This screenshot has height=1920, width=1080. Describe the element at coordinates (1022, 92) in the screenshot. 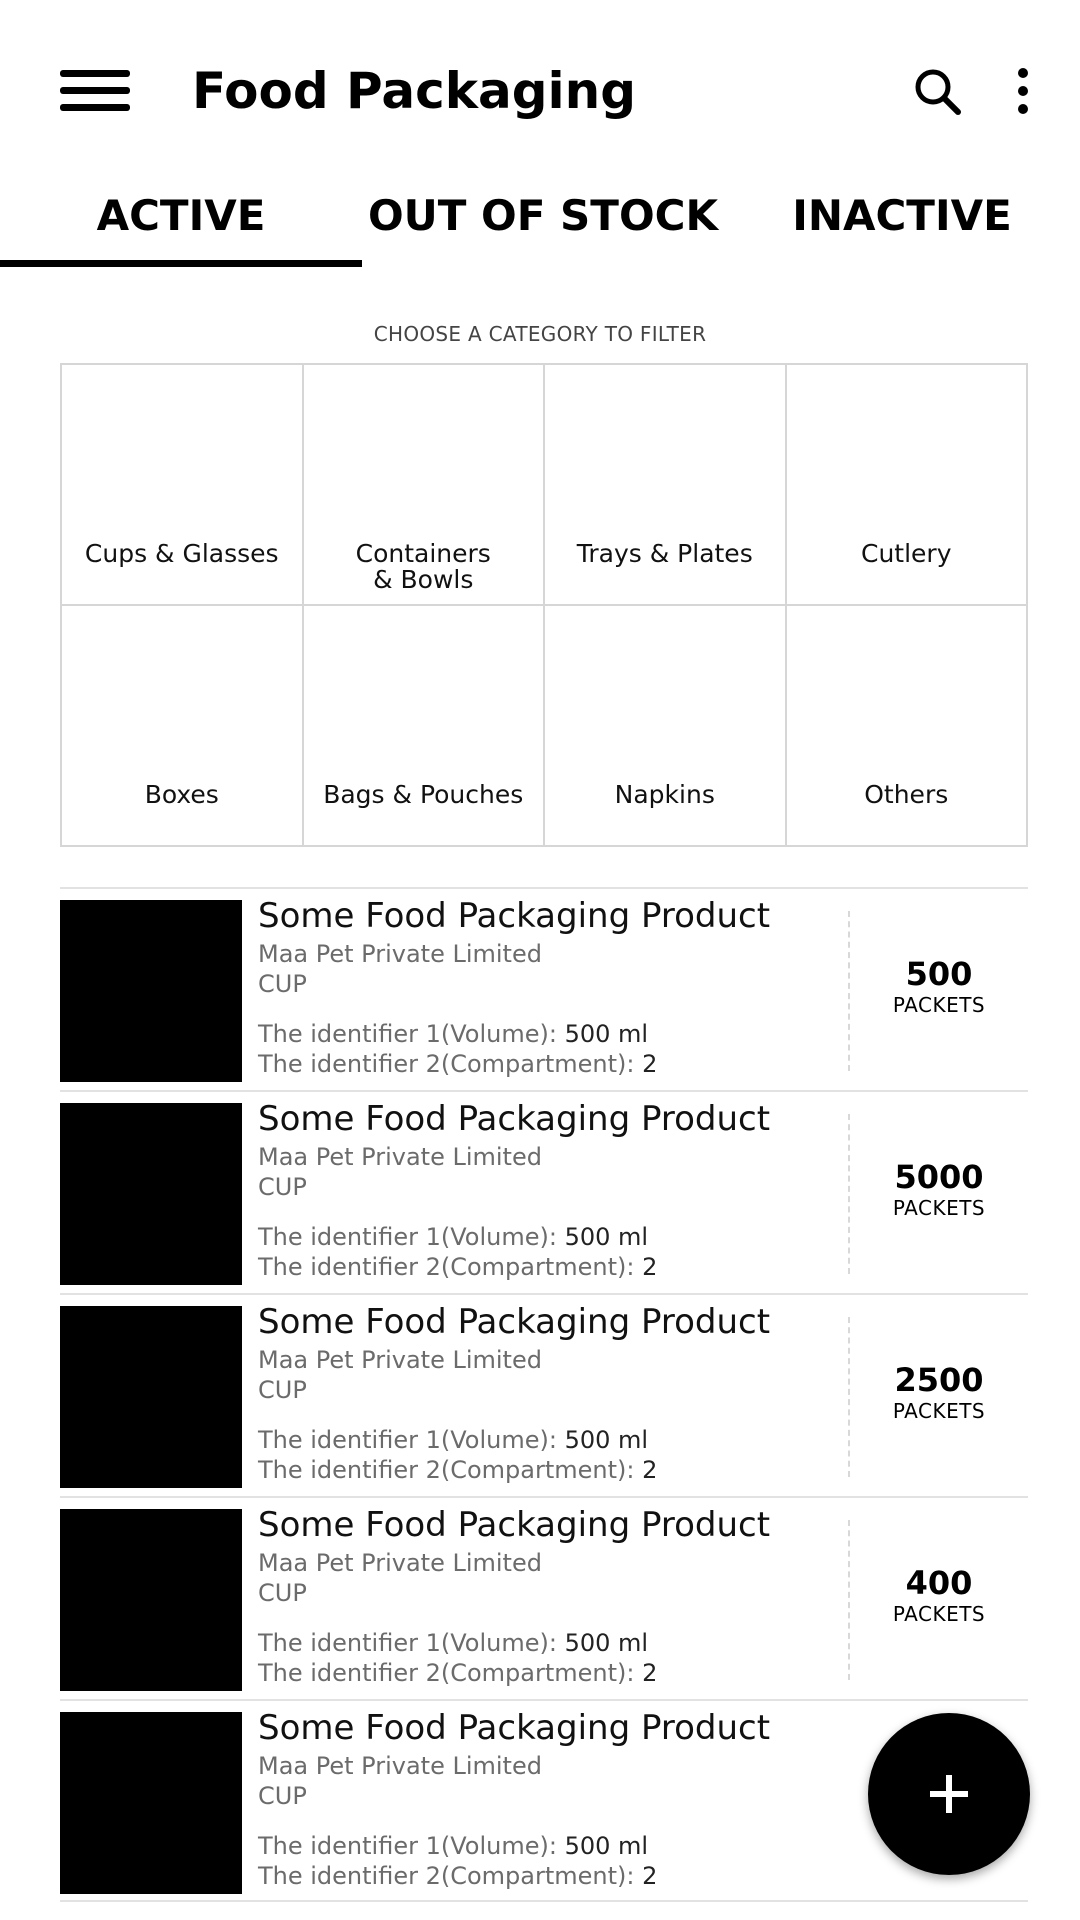

I see `more-vertical-icon` at that location.